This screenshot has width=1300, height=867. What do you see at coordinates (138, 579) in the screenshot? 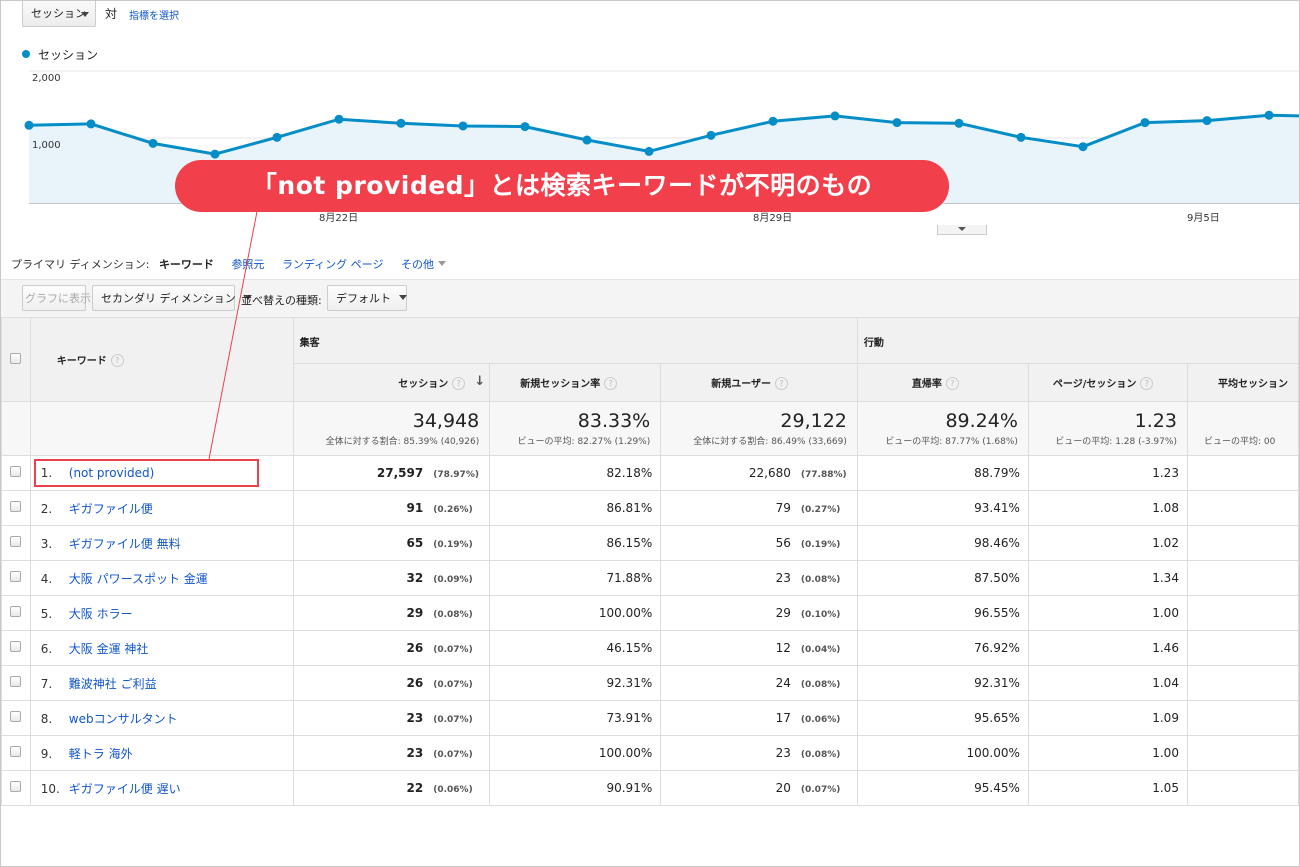
I see `keyword-link: 大阪 パワースポット 金運` at bounding box center [138, 579].